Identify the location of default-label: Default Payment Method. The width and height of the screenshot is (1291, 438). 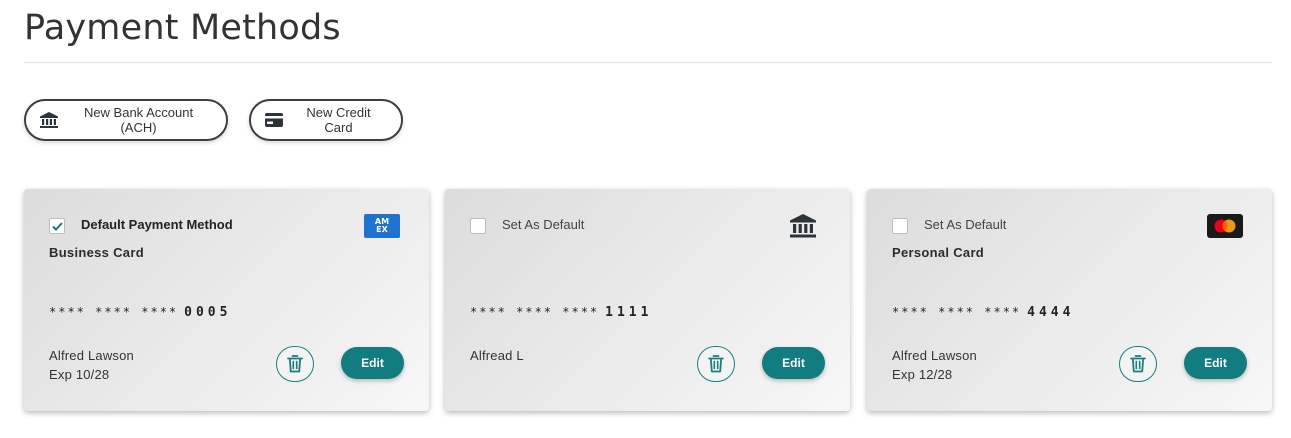
(157, 224).